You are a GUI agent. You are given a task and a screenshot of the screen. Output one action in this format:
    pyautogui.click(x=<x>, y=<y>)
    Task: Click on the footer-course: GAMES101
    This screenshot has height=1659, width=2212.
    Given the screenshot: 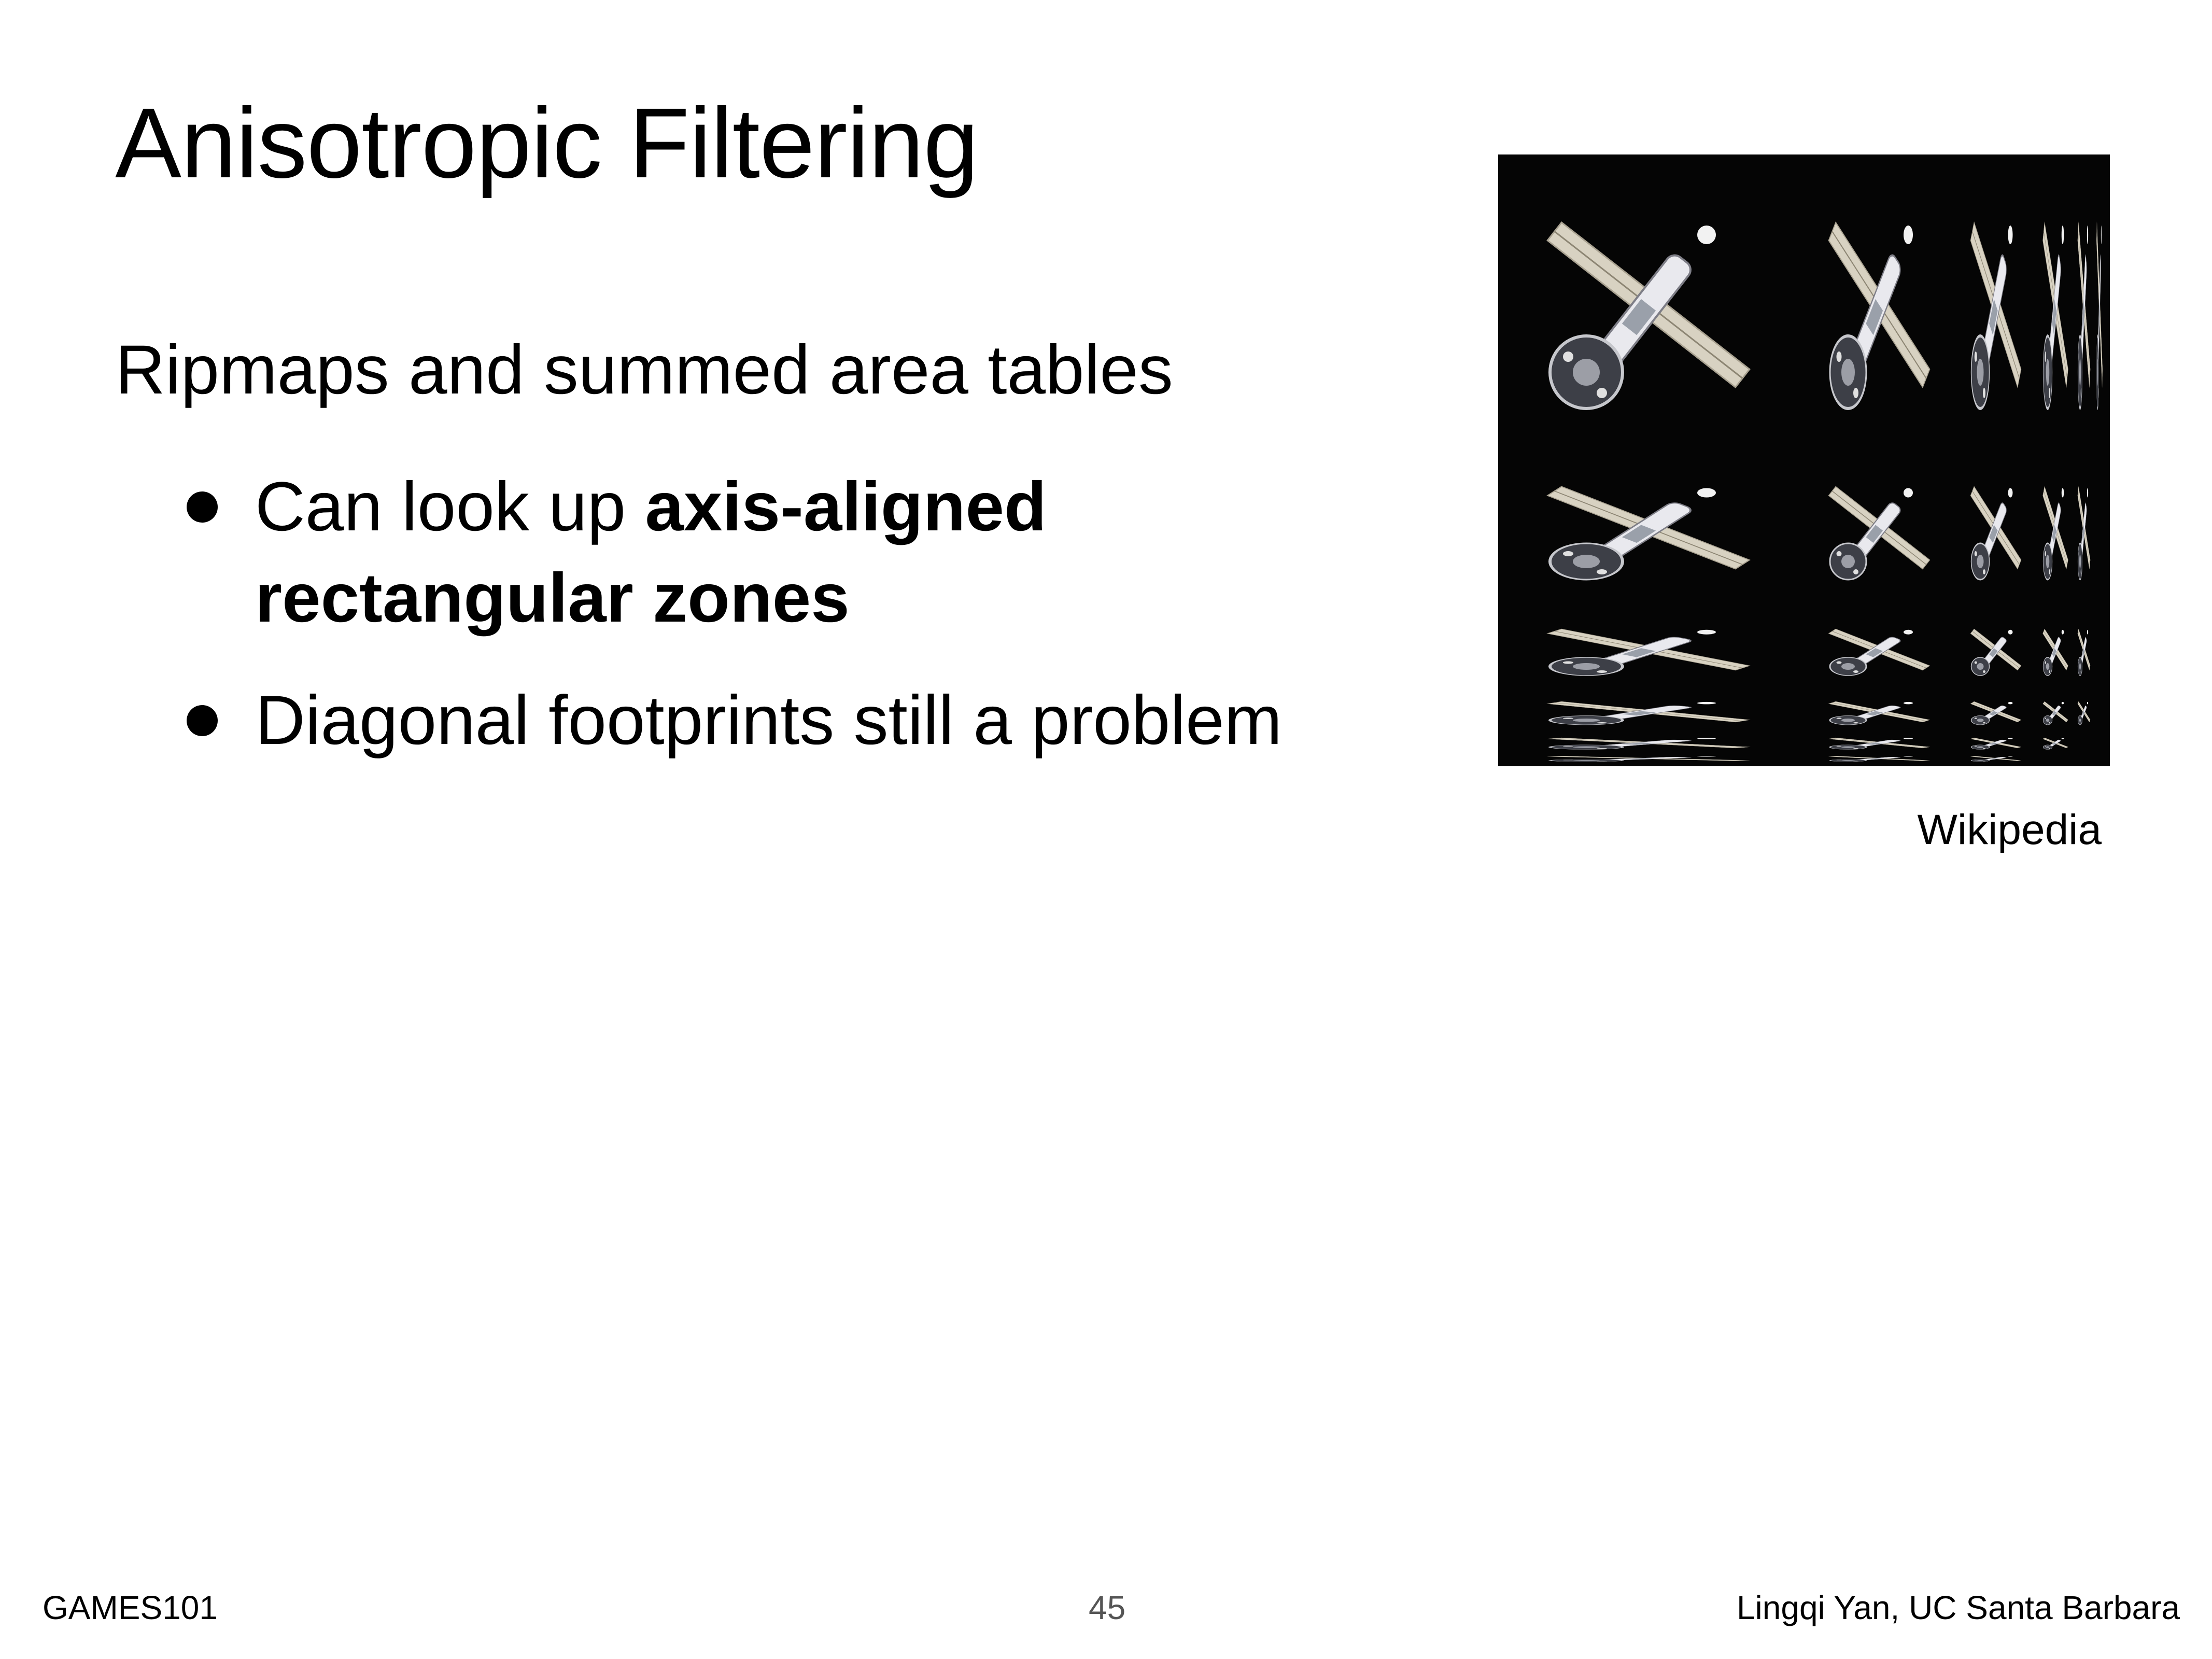 What is the action you would take?
    pyautogui.click(x=130, y=1608)
    